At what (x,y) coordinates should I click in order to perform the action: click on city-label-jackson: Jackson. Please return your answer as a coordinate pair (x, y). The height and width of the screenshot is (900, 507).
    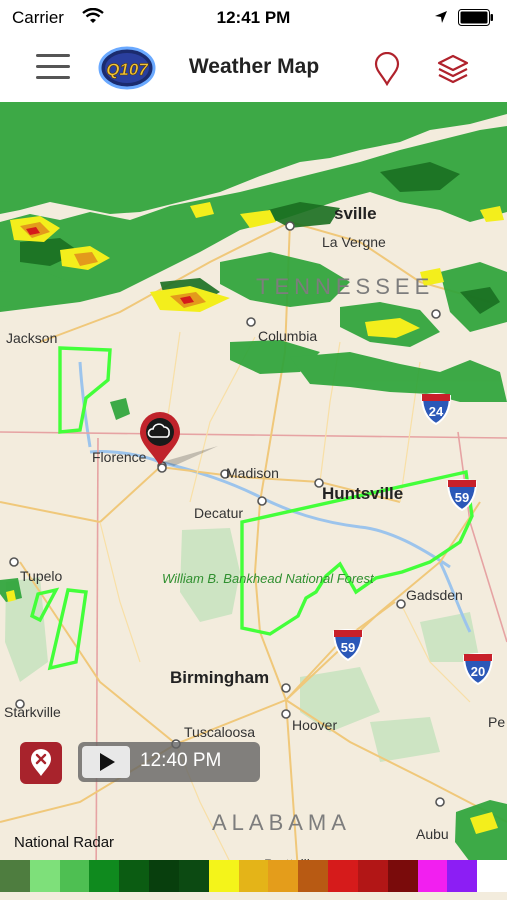
    Looking at the image, I should click on (32, 338).